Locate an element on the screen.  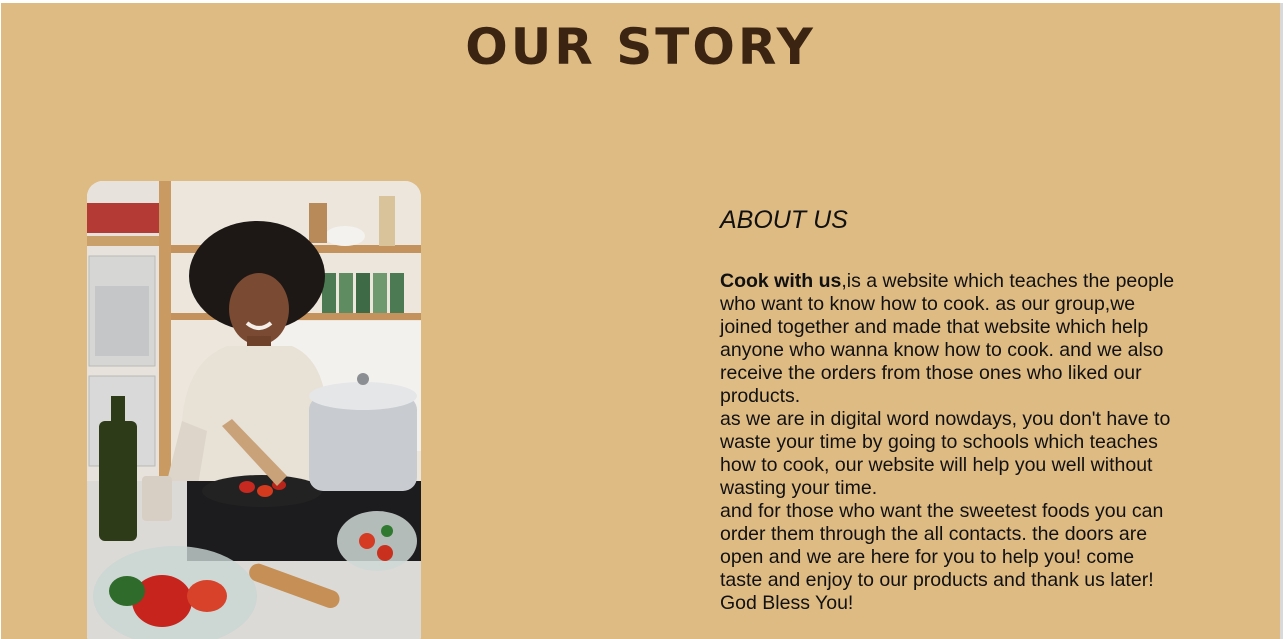
page-title: OUR STORY is located at coordinates (640, 47).